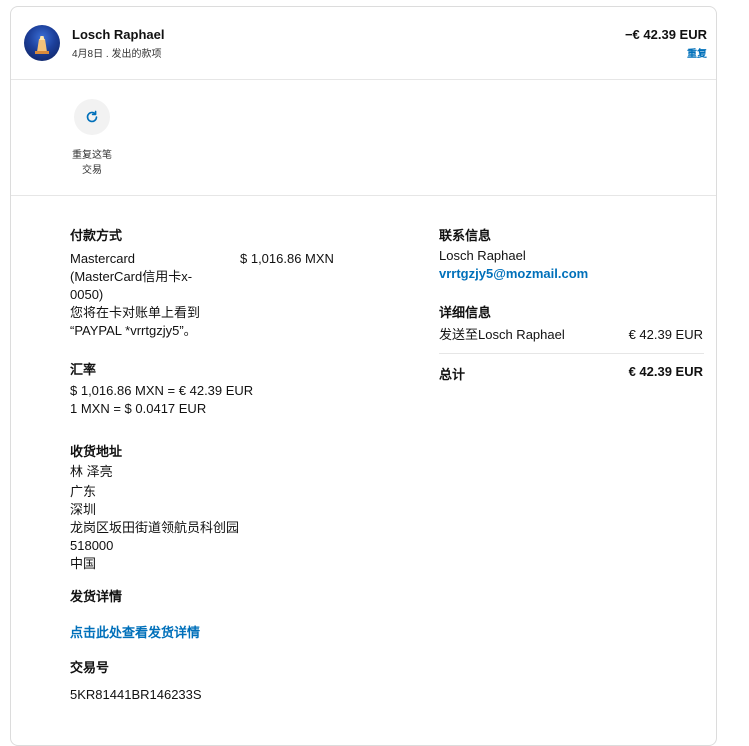 This screenshot has width=749, height=746. Describe the element at coordinates (155, 527) in the screenshot. I see `address-line: 龙岗区坂田街道领航员科创园` at that location.